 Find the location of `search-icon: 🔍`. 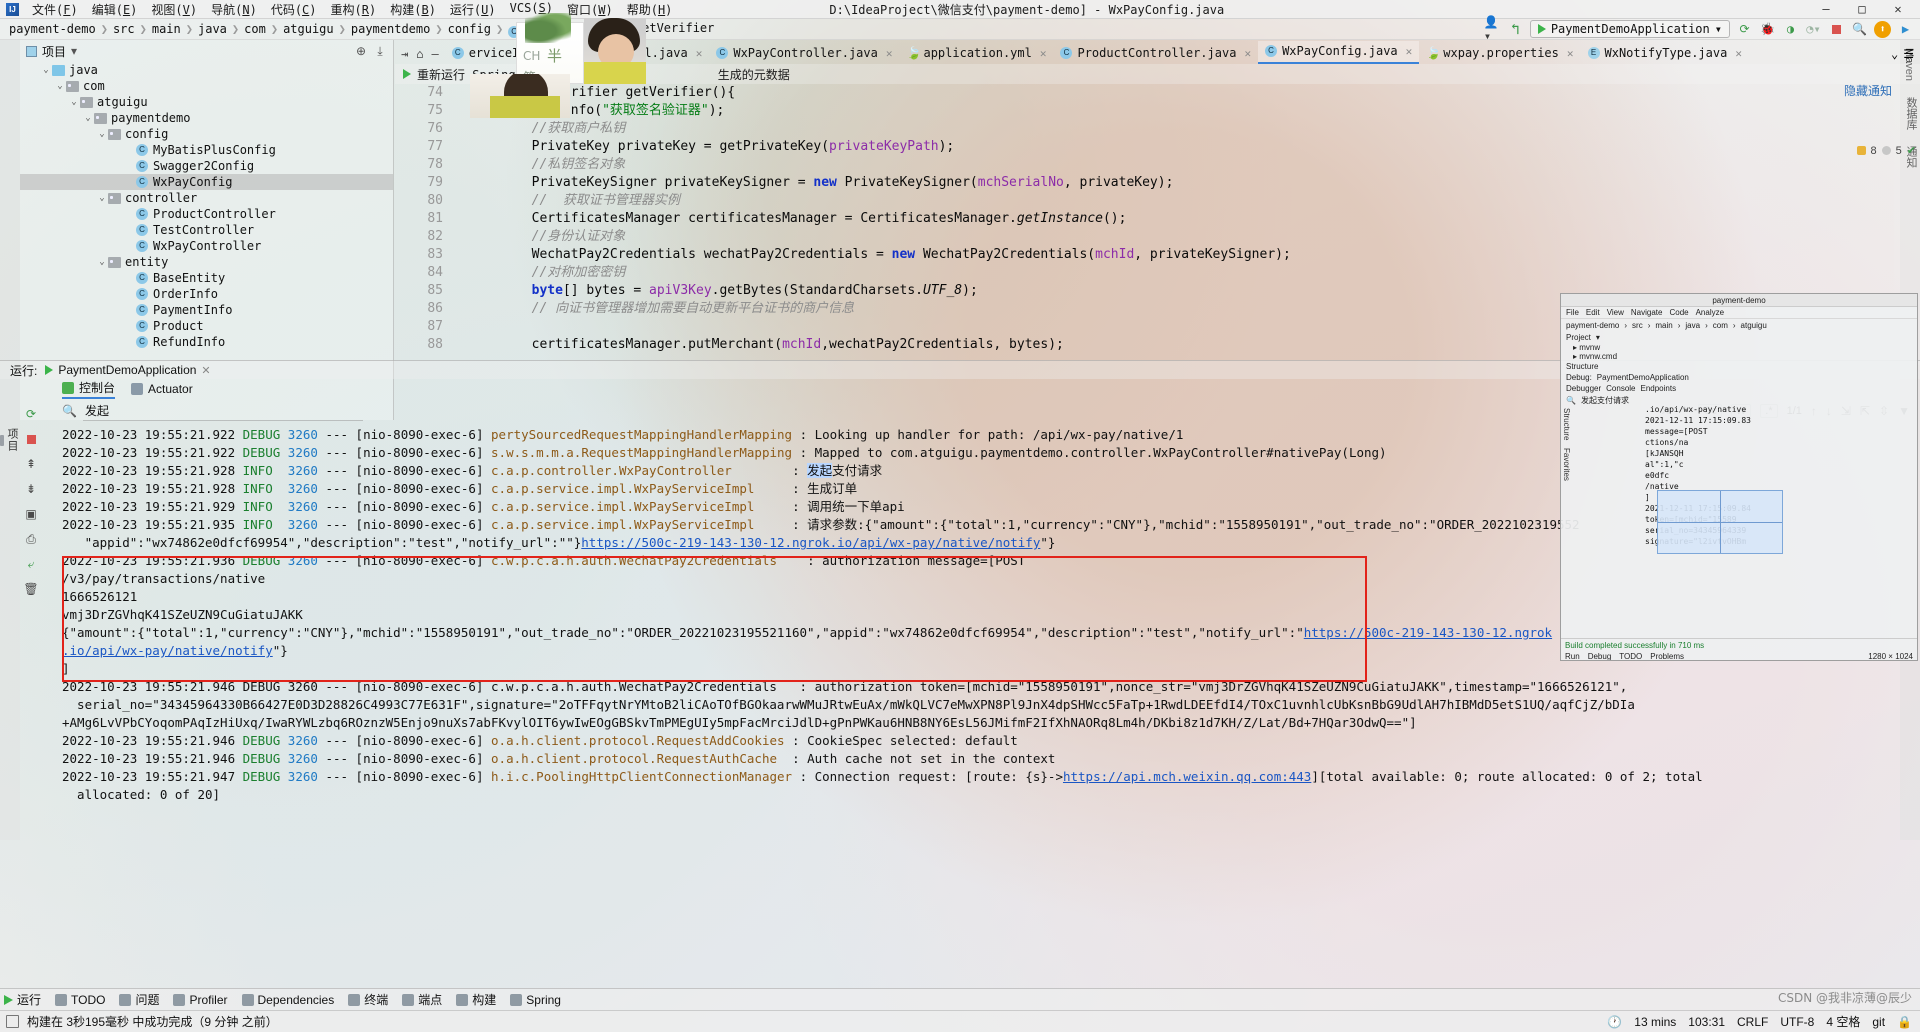

search-icon: 🔍 is located at coordinates (1859, 29).